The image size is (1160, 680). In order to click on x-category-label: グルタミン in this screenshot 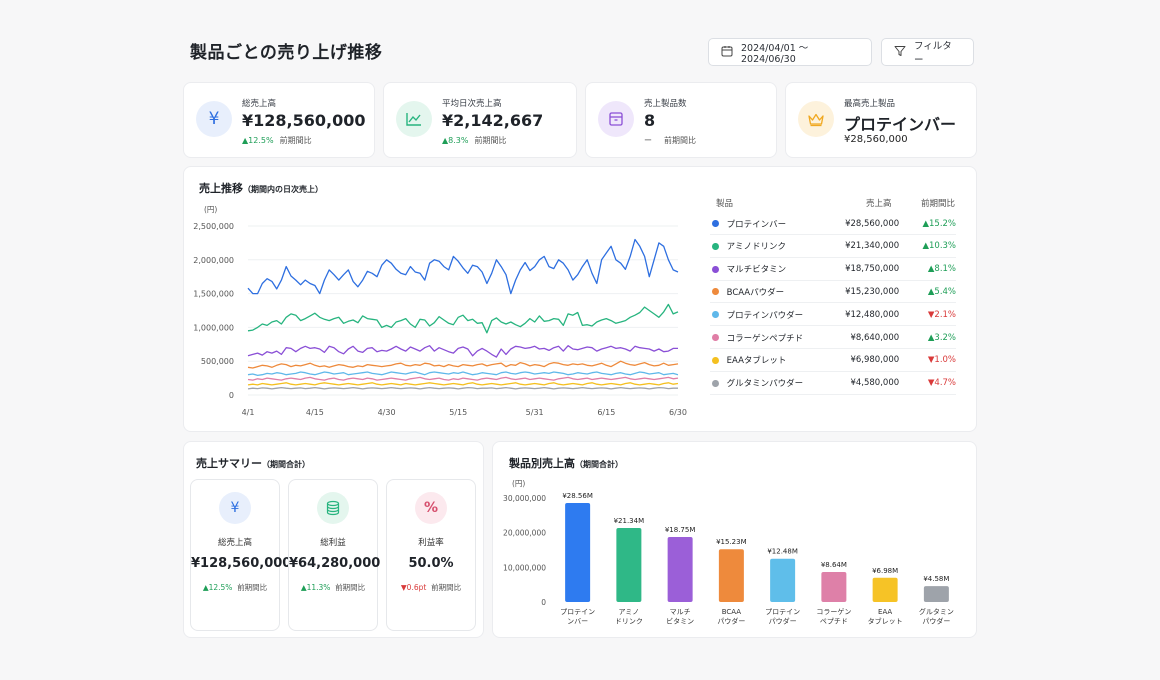, I will do `click(936, 611)`.